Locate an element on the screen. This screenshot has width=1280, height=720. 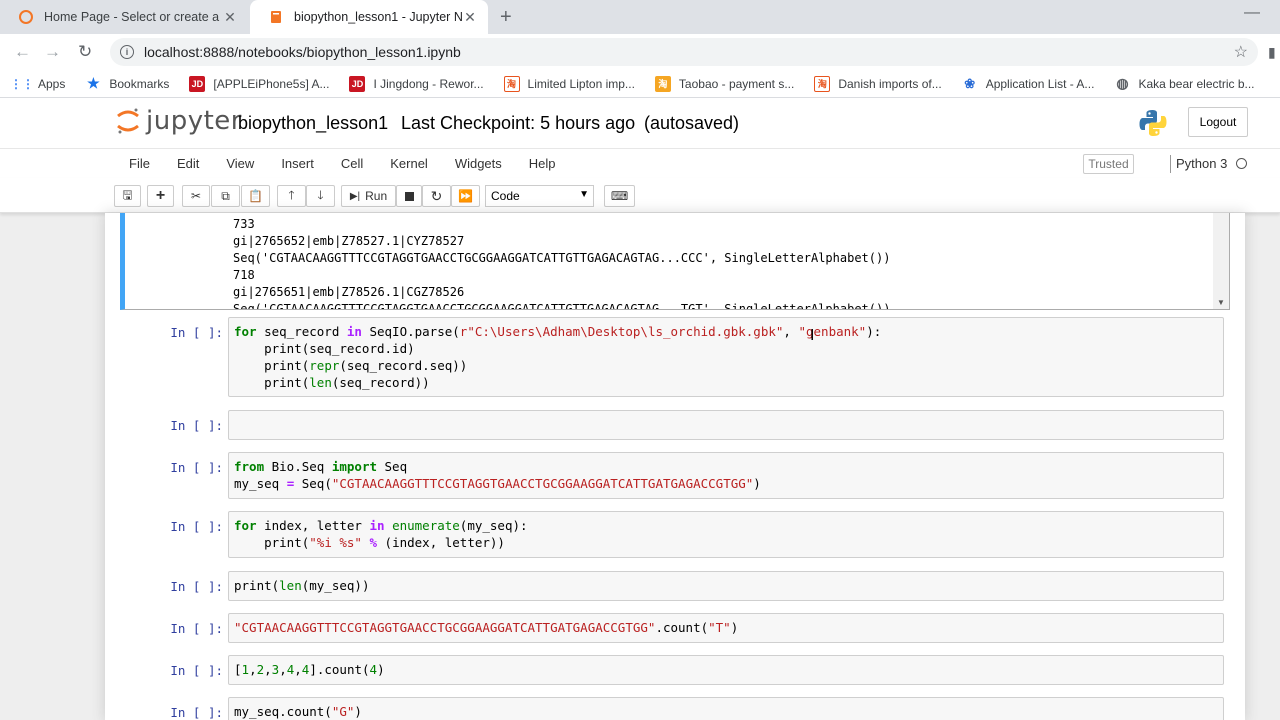
run-label: Run is located at coordinates (376, 196).